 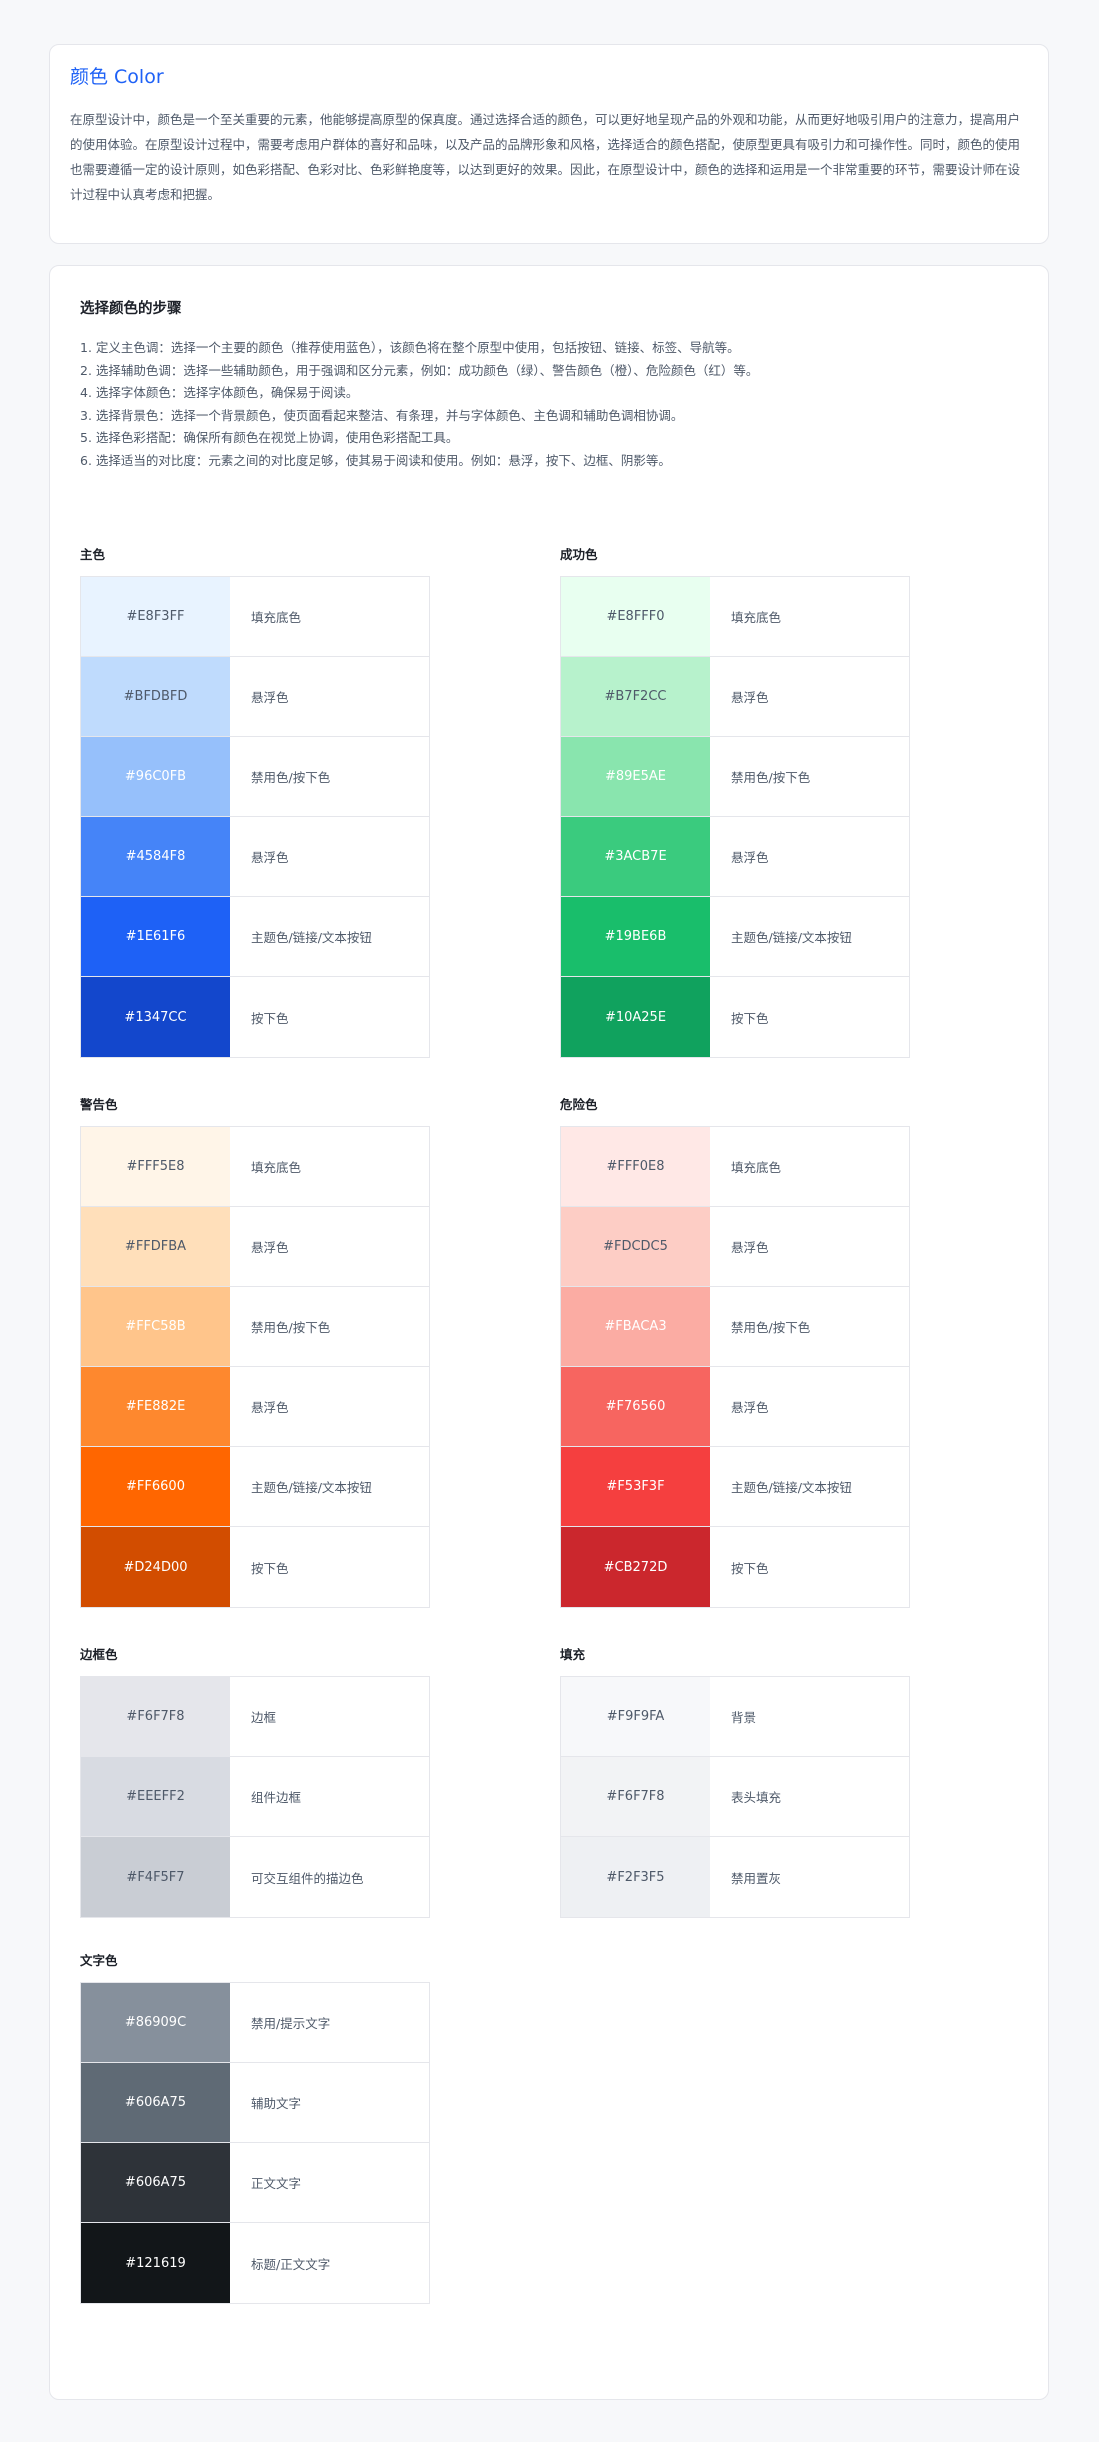 I want to click on color-swatch: #F2F3F5, so click(x=635, y=1877).